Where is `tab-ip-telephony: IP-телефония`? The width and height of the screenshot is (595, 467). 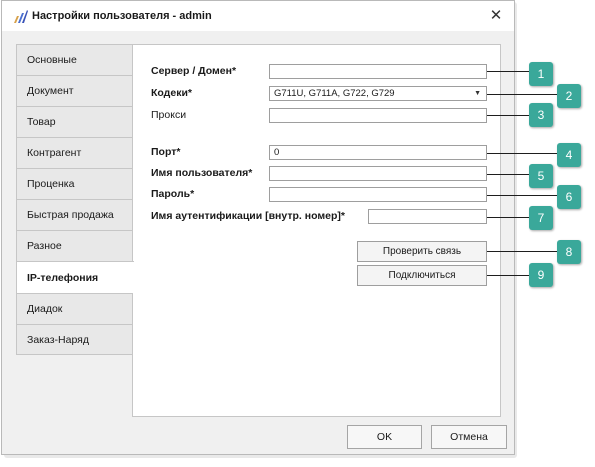
tab-ip-telephony: IP-телефония is located at coordinates (75, 277).